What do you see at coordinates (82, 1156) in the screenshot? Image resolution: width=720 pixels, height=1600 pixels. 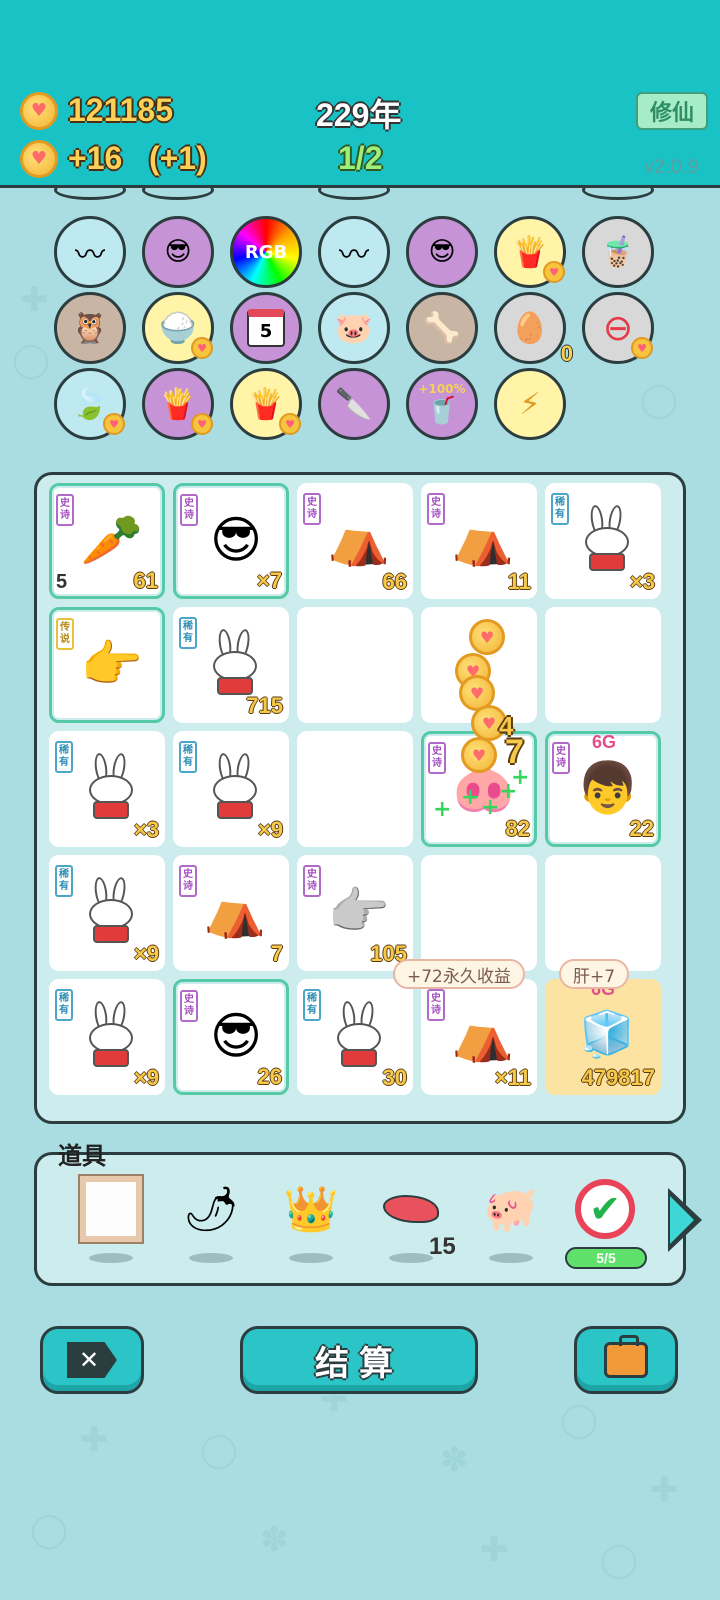 I see `props-title: 道具` at bounding box center [82, 1156].